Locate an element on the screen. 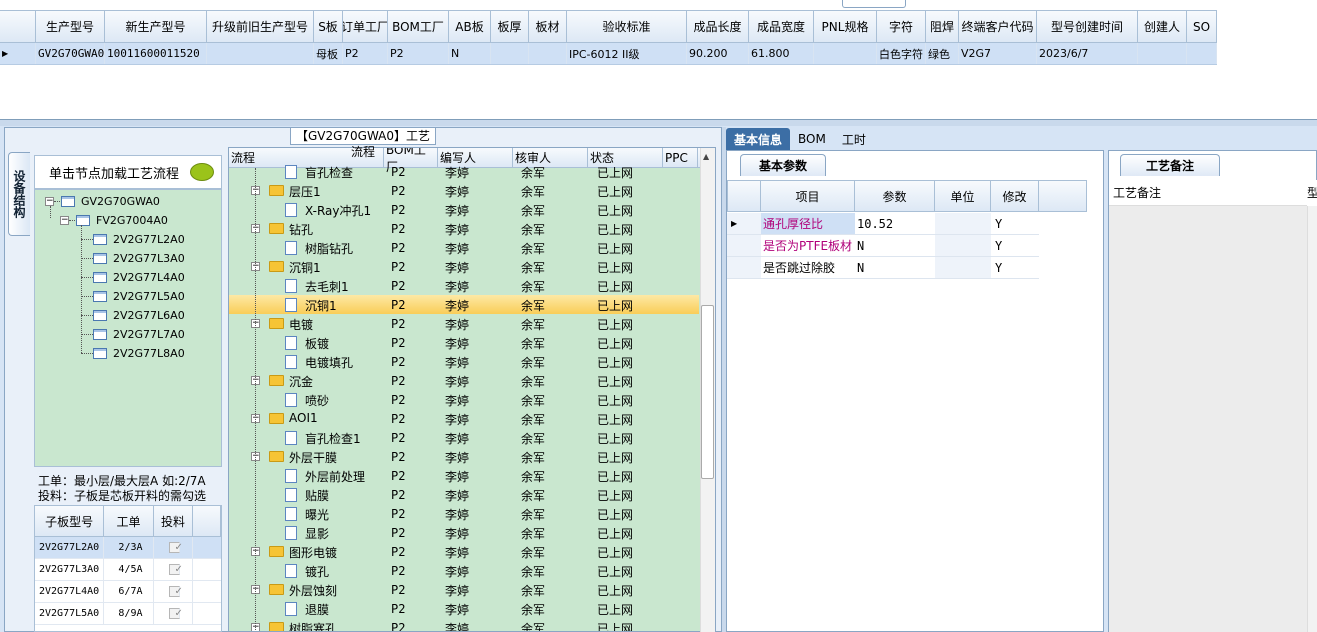  grid-cell: 母板 is located at coordinates (328, 53).